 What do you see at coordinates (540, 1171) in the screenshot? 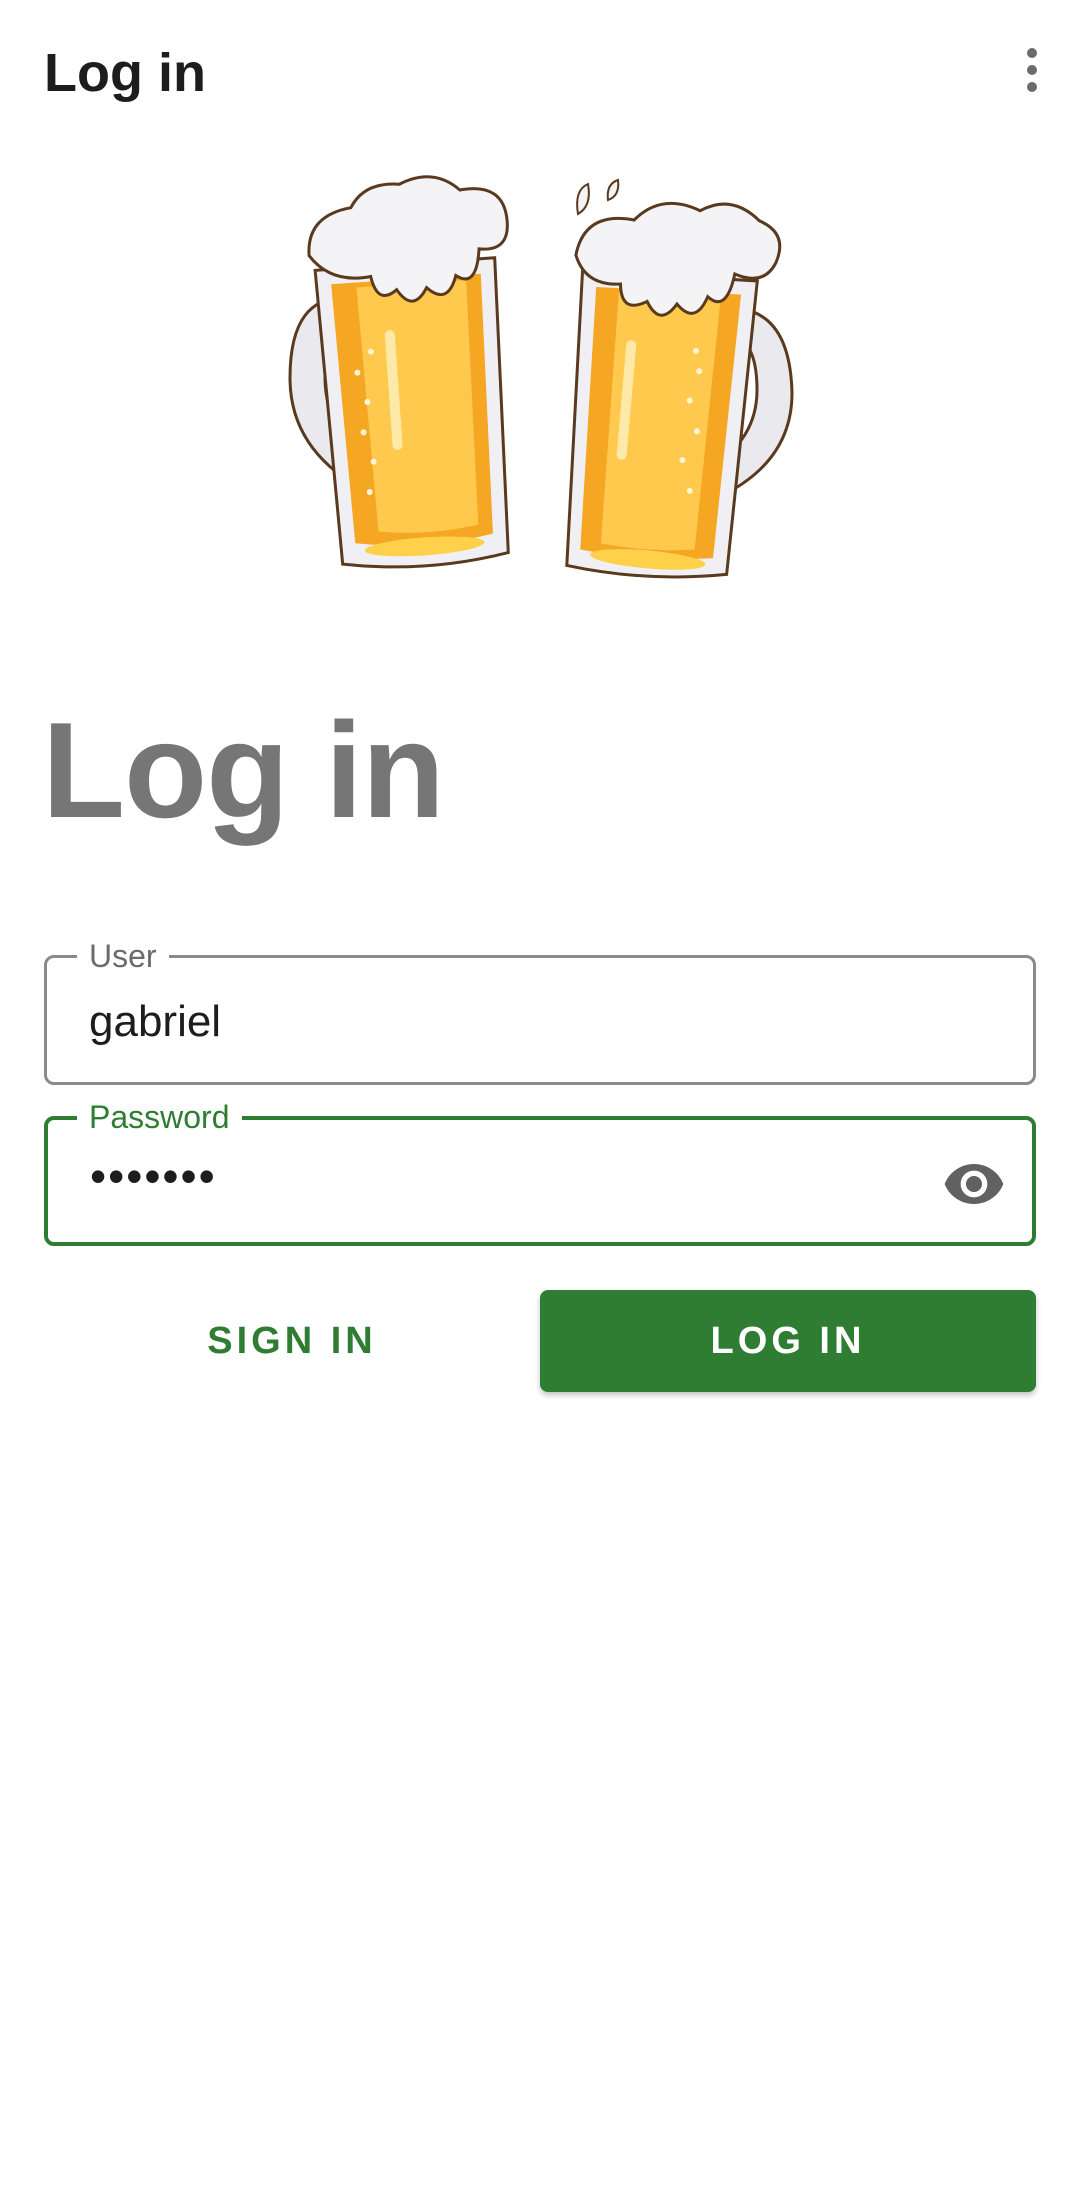
I see `password-field: Password •••••••` at bounding box center [540, 1171].